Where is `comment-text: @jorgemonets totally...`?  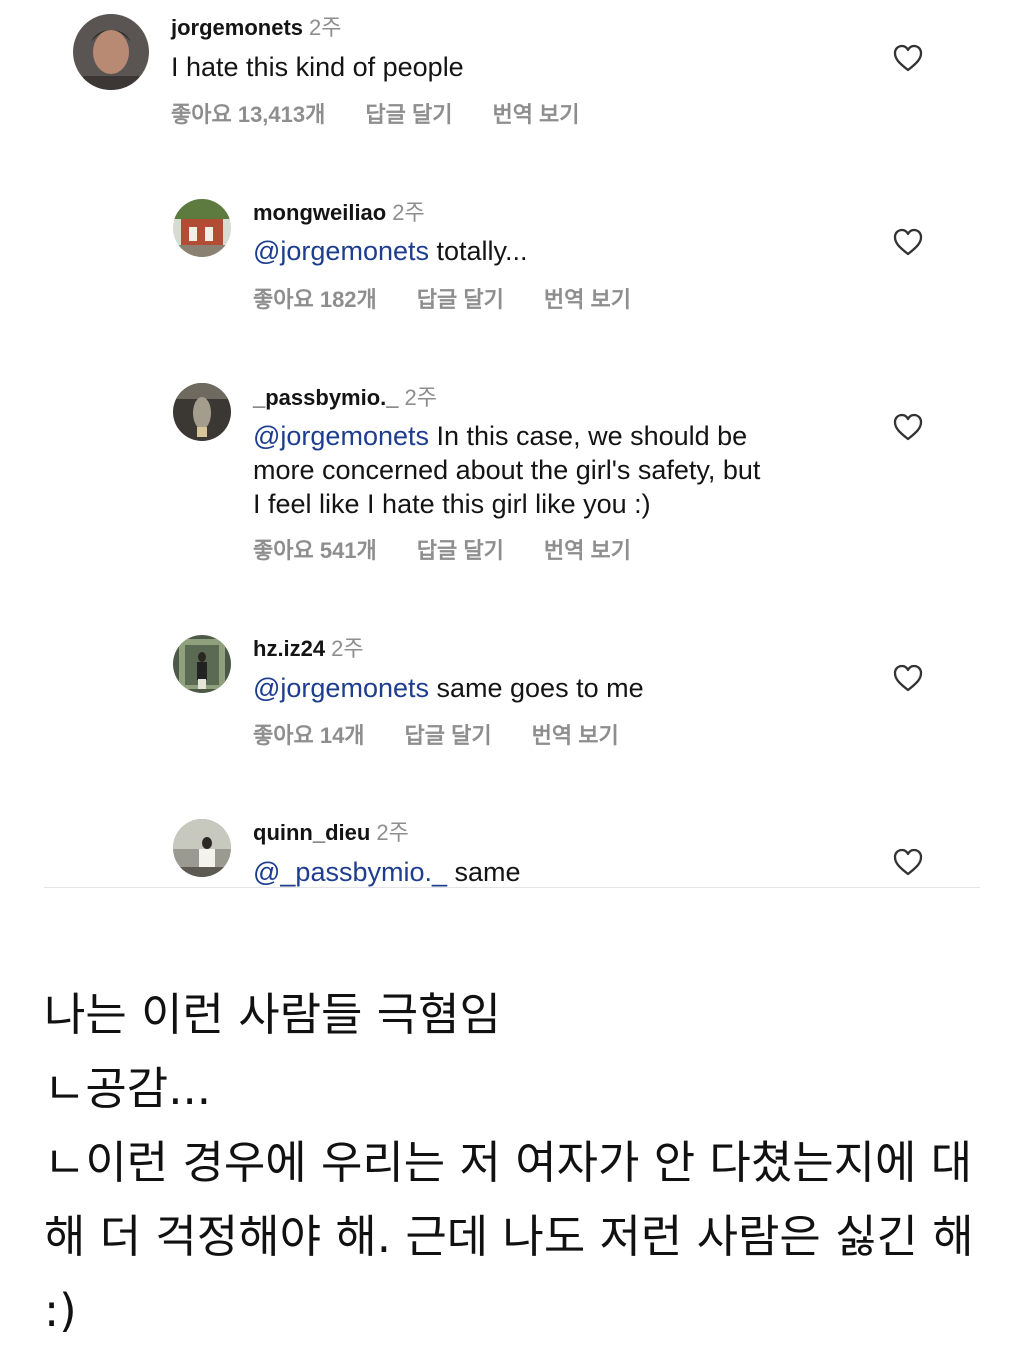 comment-text: @jorgemonets totally... is located at coordinates (390, 251).